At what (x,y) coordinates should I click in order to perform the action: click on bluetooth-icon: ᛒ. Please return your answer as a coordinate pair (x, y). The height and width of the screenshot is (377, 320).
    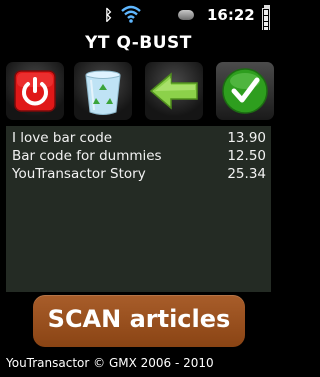
    Looking at the image, I should click on (109, 15).